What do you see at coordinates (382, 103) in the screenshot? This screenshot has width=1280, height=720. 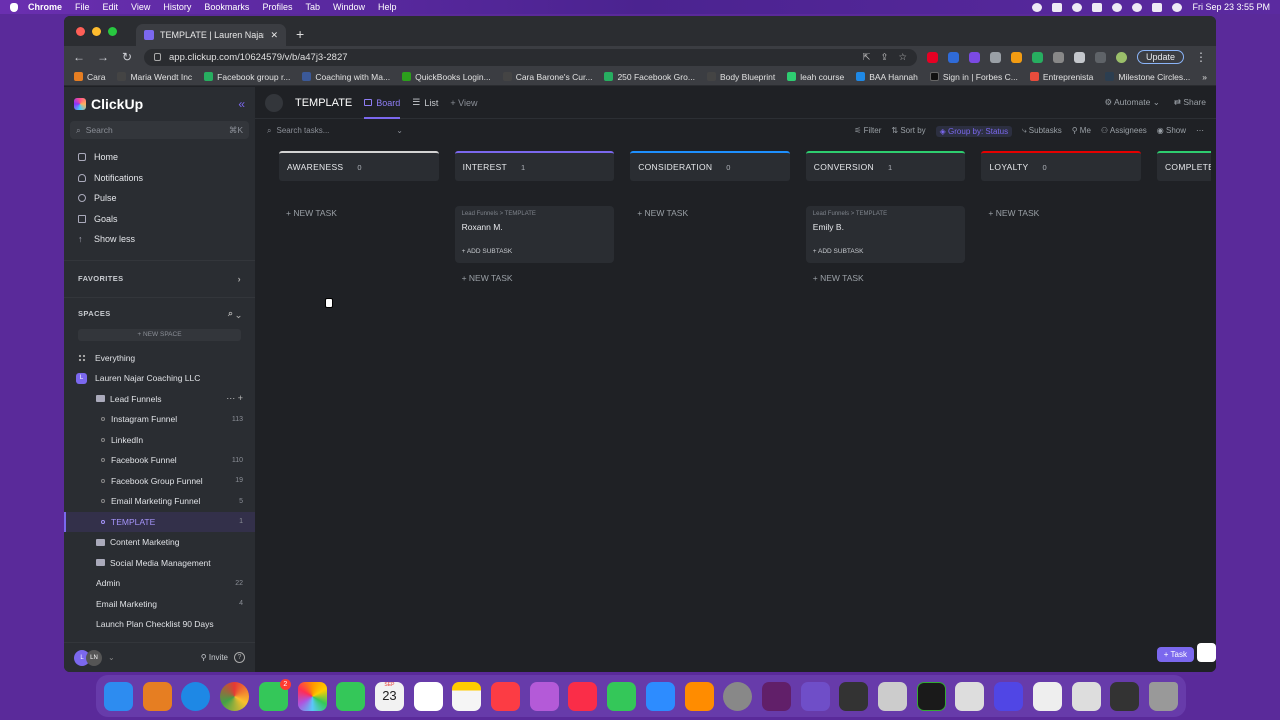 I see `tab-board: Board` at bounding box center [382, 103].